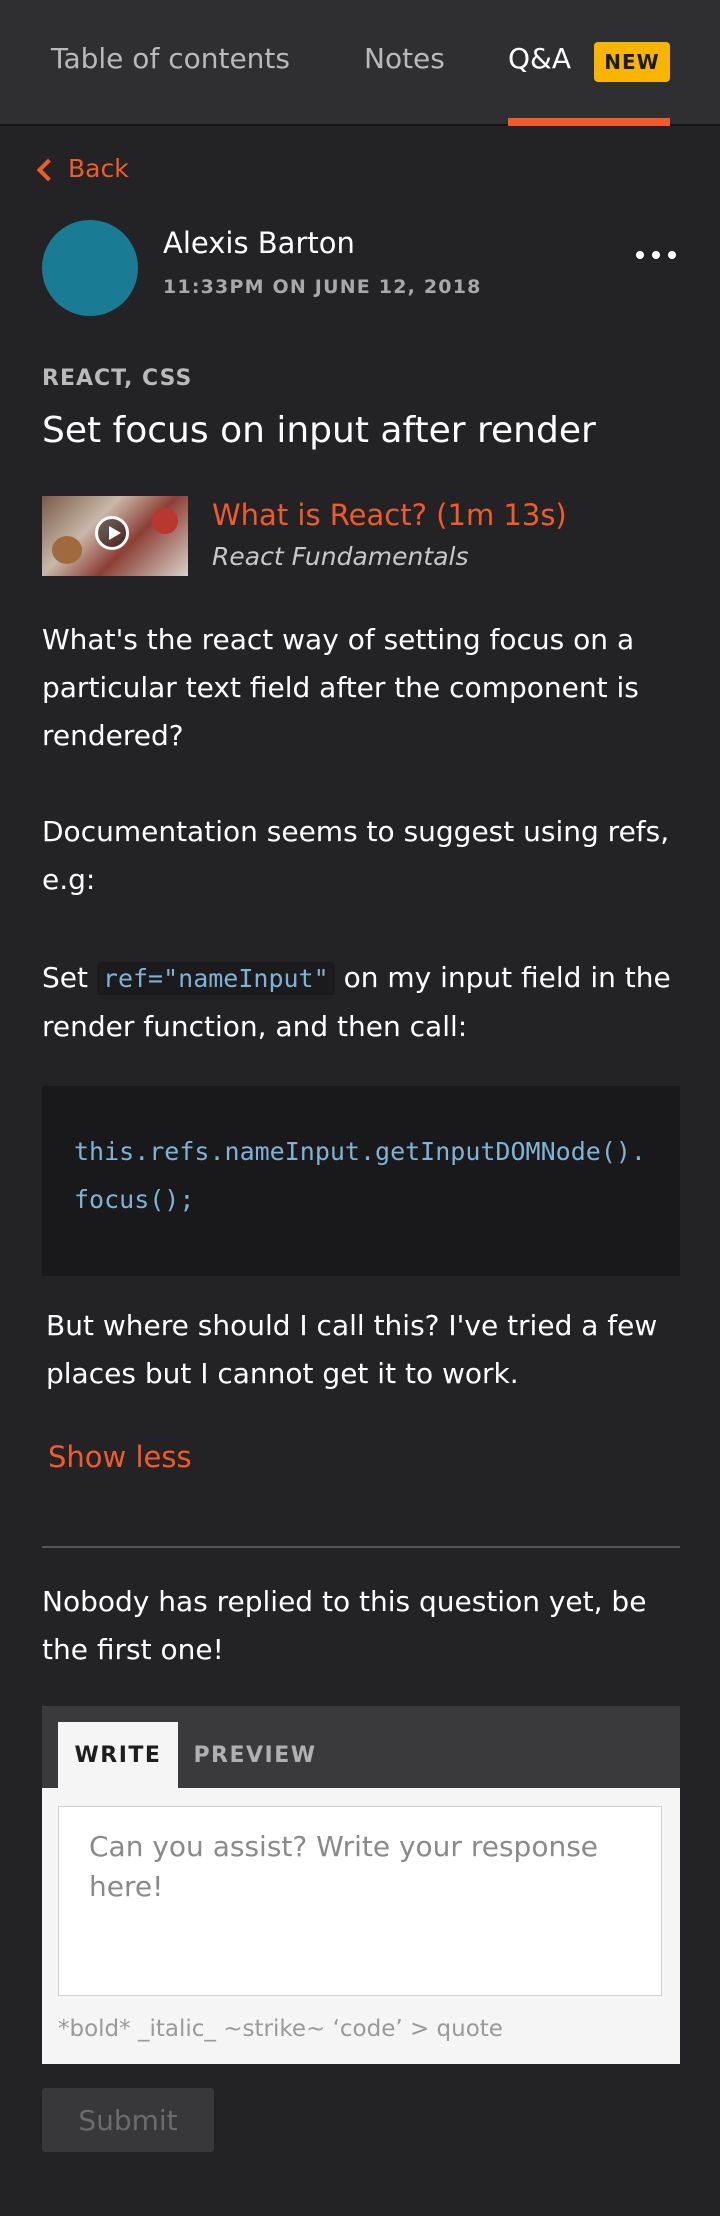 This screenshot has height=2216, width=720. What do you see at coordinates (118, 1755) in the screenshot?
I see `tab-write: WRITE` at bounding box center [118, 1755].